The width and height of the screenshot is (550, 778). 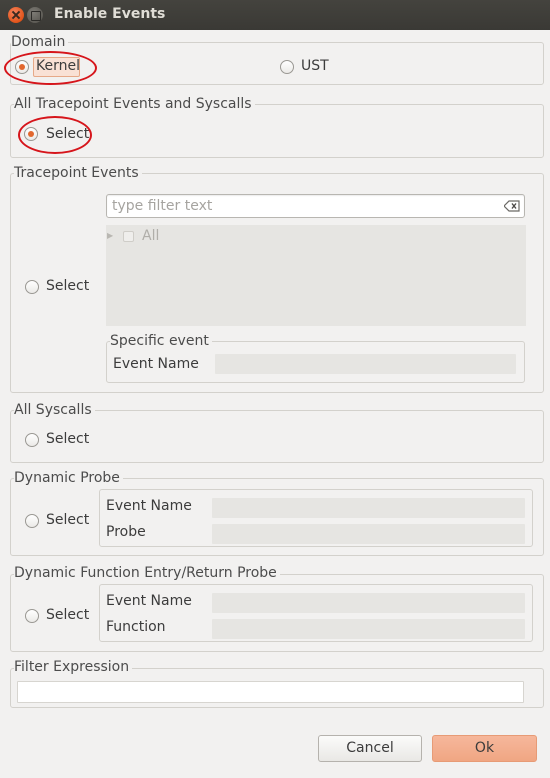 I want to click on dynamic-probe-select-radio, so click(x=32, y=521).